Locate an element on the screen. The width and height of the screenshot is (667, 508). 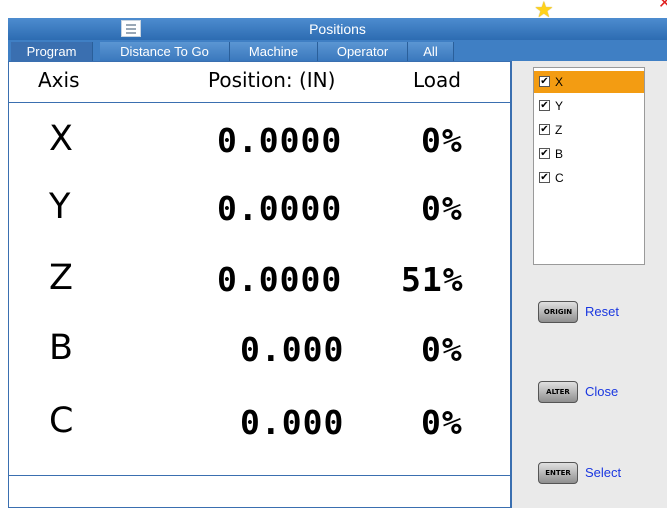
table-divider is located at coordinates (259, 475).